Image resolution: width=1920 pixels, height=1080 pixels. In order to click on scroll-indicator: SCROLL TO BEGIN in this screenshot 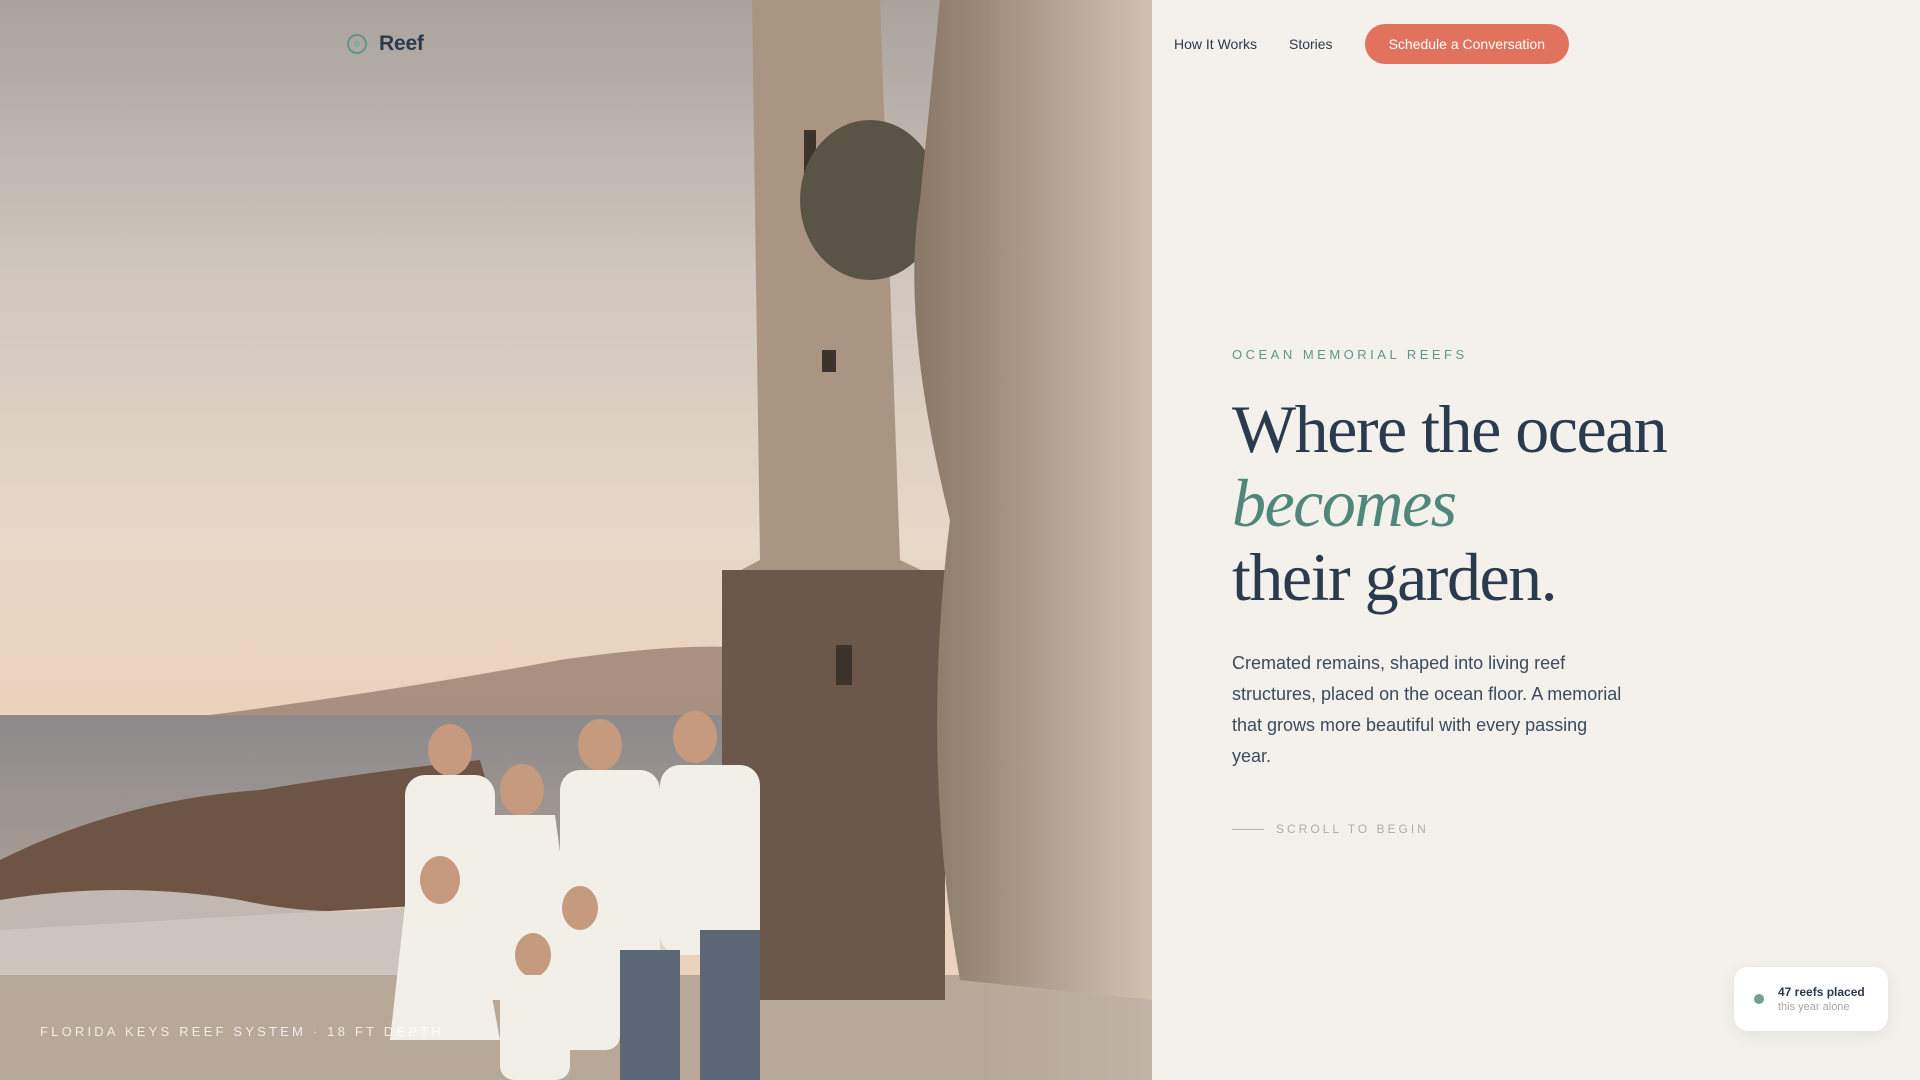, I will do `click(1330, 829)`.